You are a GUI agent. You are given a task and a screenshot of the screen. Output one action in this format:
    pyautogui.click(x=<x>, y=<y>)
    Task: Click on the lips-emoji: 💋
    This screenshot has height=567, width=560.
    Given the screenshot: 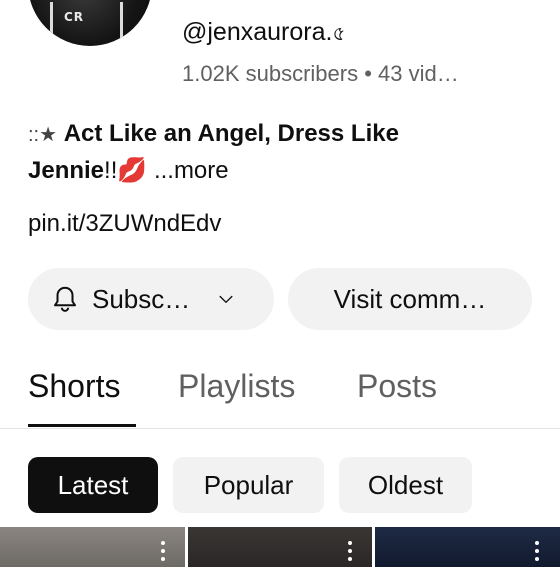 What is the action you would take?
    pyautogui.click(x=132, y=170)
    